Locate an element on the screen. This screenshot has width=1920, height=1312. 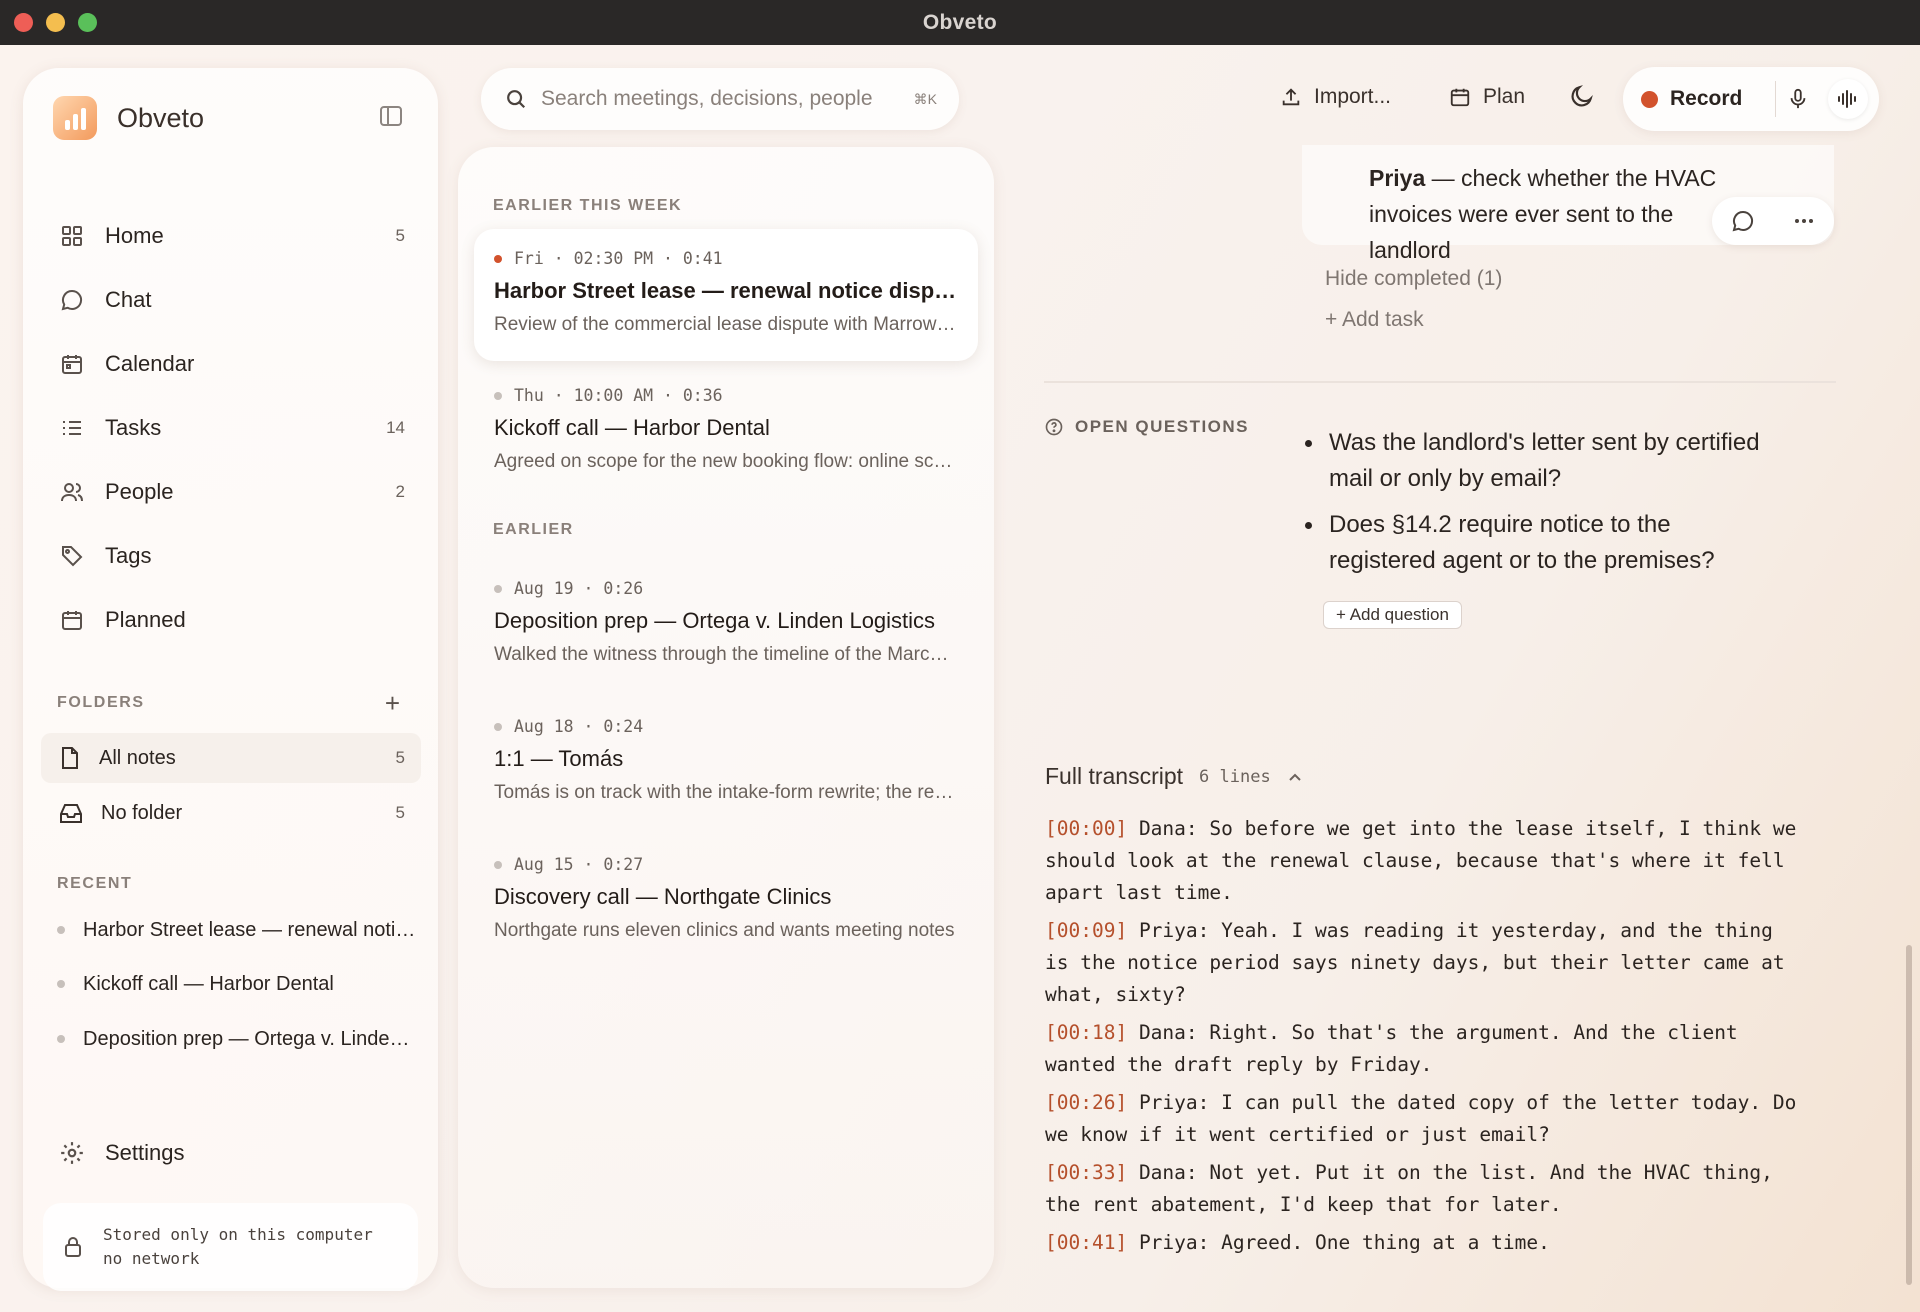
task-assignee: Priya is located at coordinates (1397, 178).